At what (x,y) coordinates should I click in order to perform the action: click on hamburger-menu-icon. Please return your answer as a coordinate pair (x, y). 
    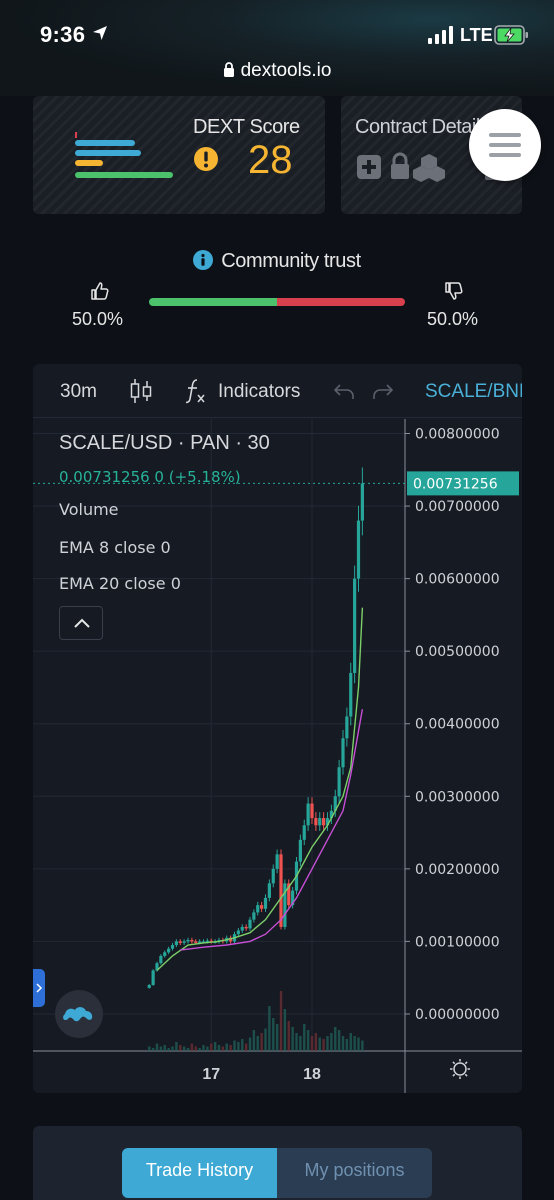
    Looking at the image, I should click on (505, 135).